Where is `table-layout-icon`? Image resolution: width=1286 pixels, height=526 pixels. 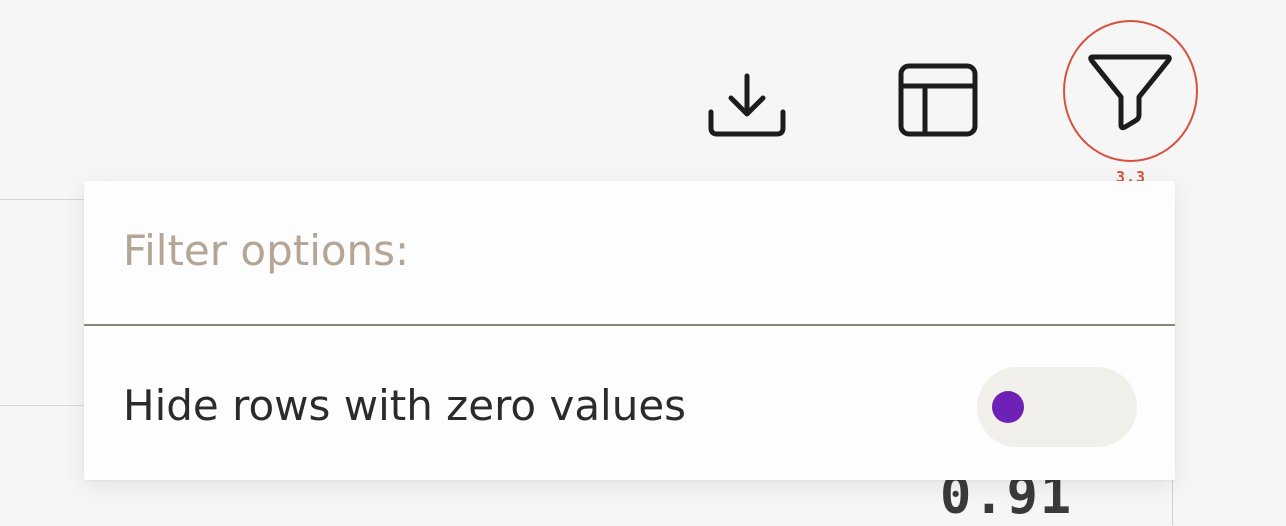
table-layout-icon is located at coordinates (938, 100).